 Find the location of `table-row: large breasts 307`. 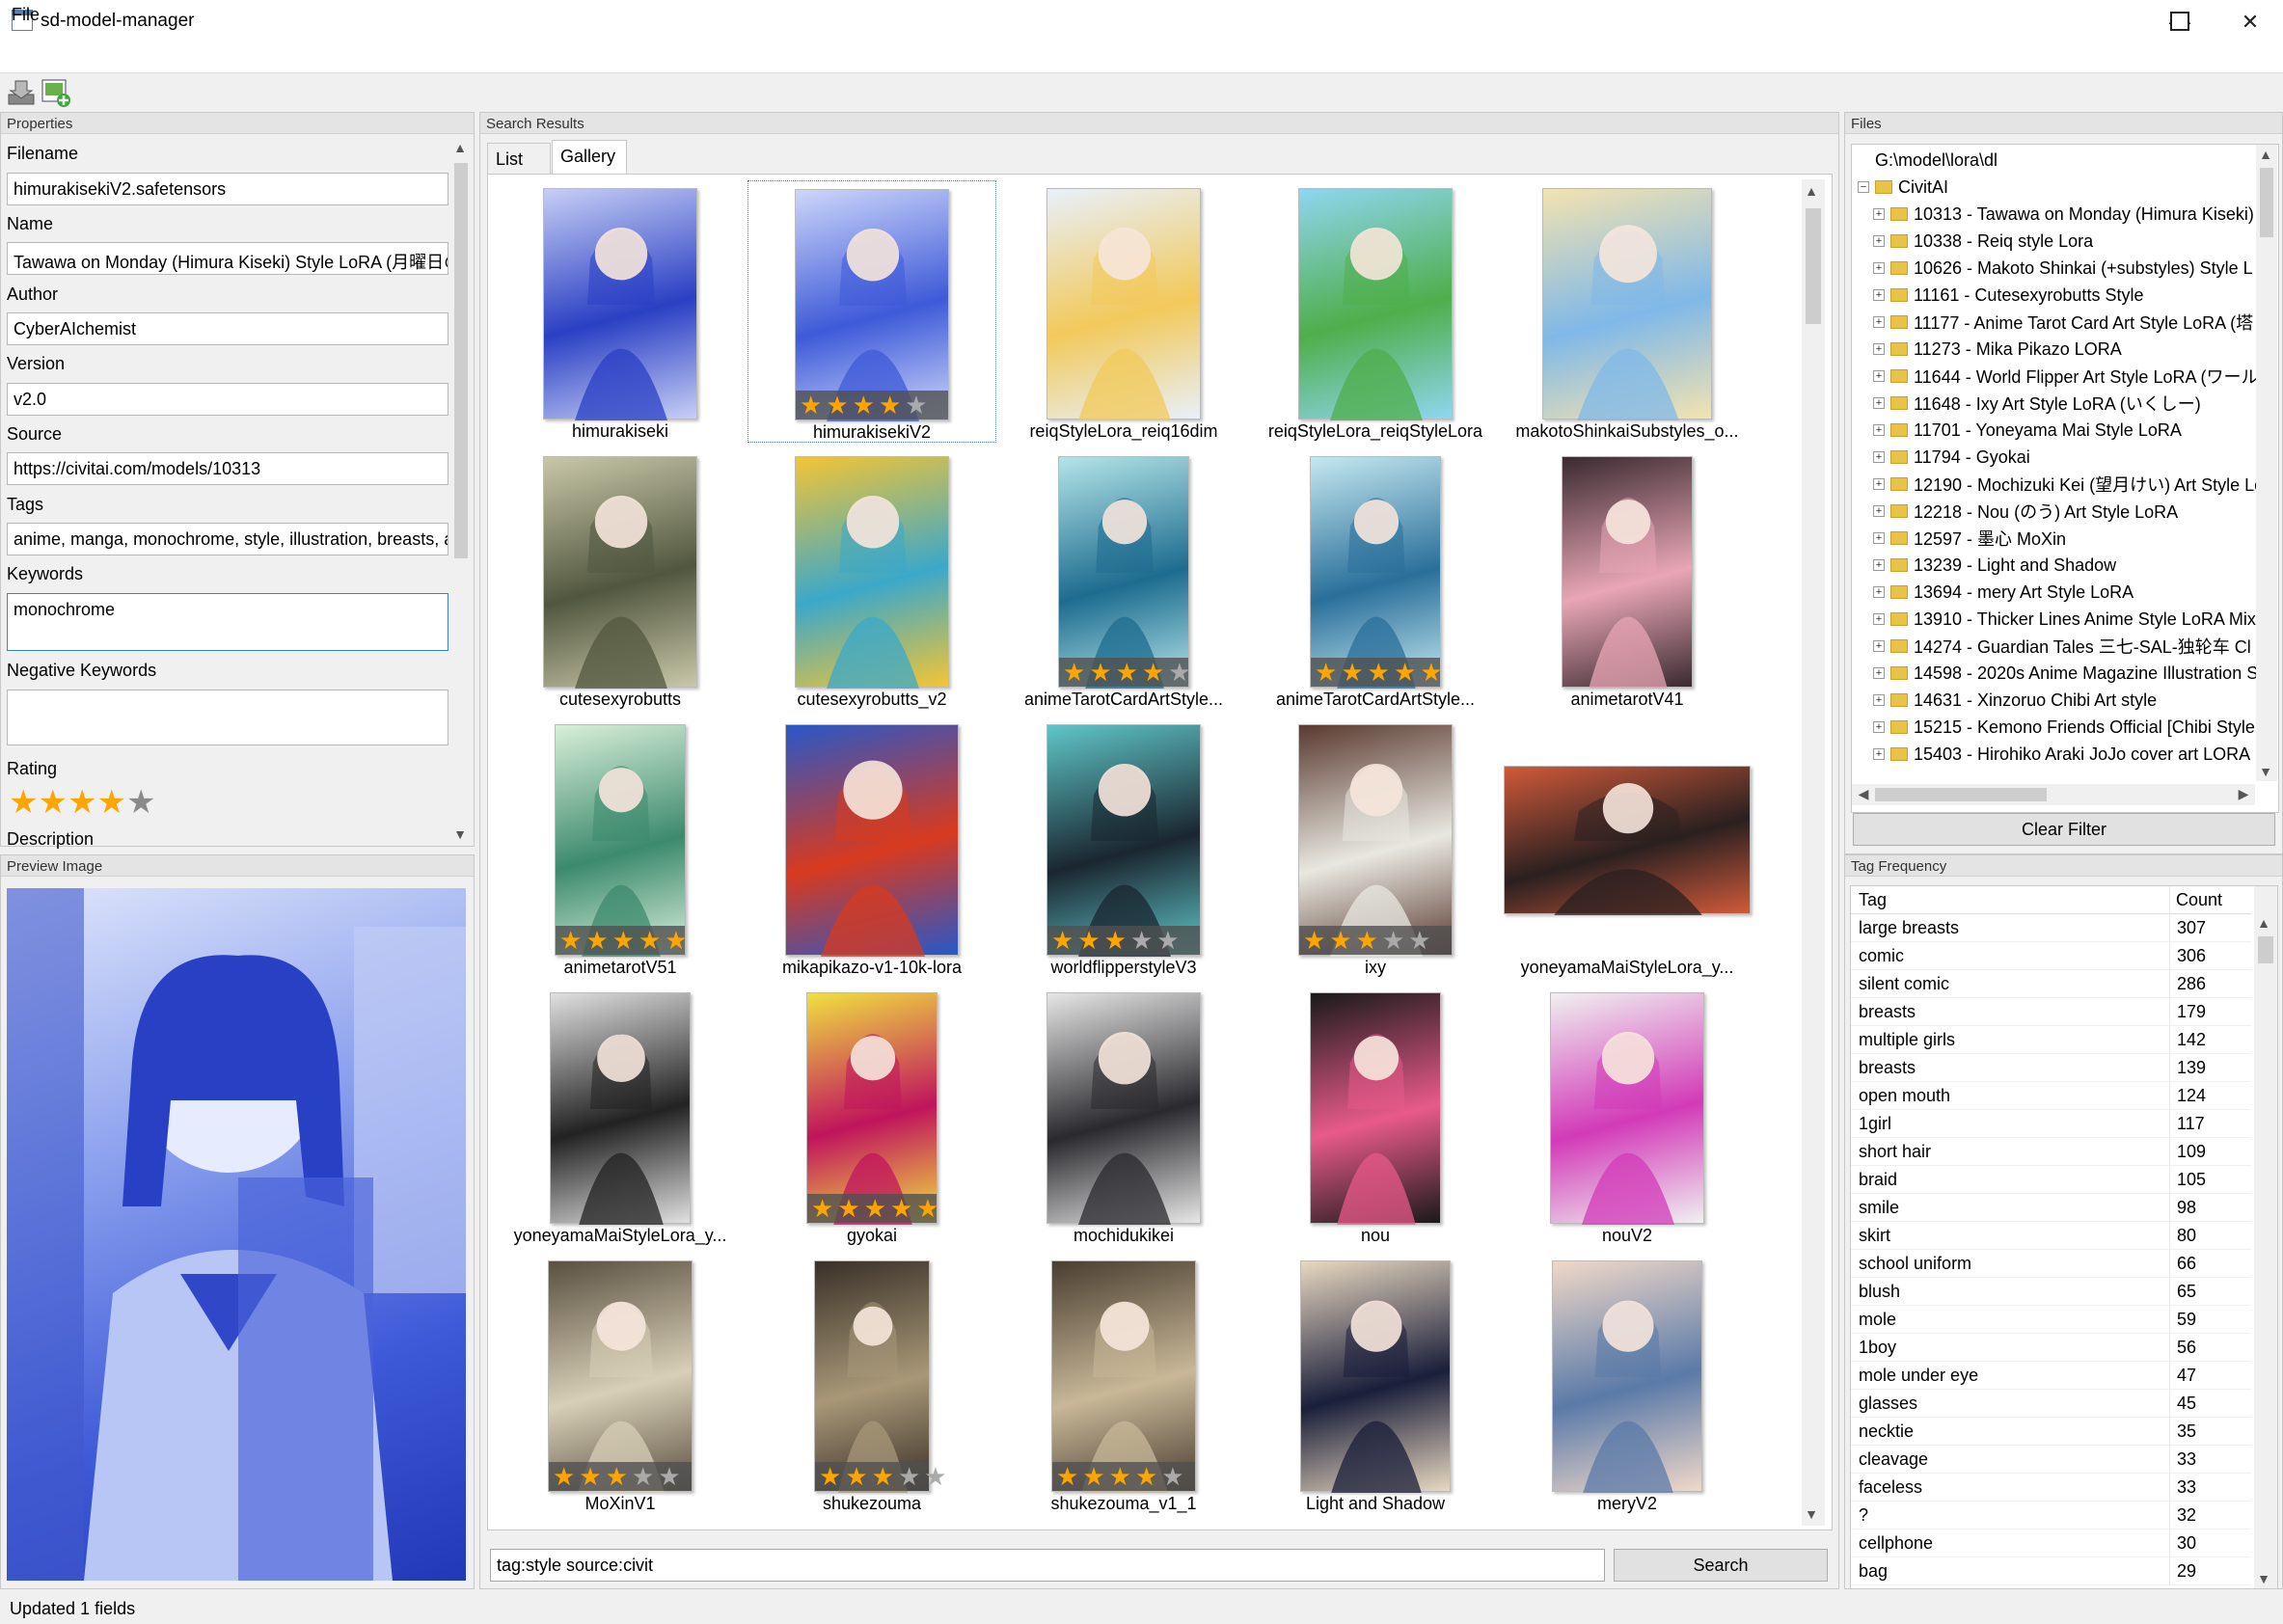

table-row: large breasts 307 is located at coordinates (2051, 928).